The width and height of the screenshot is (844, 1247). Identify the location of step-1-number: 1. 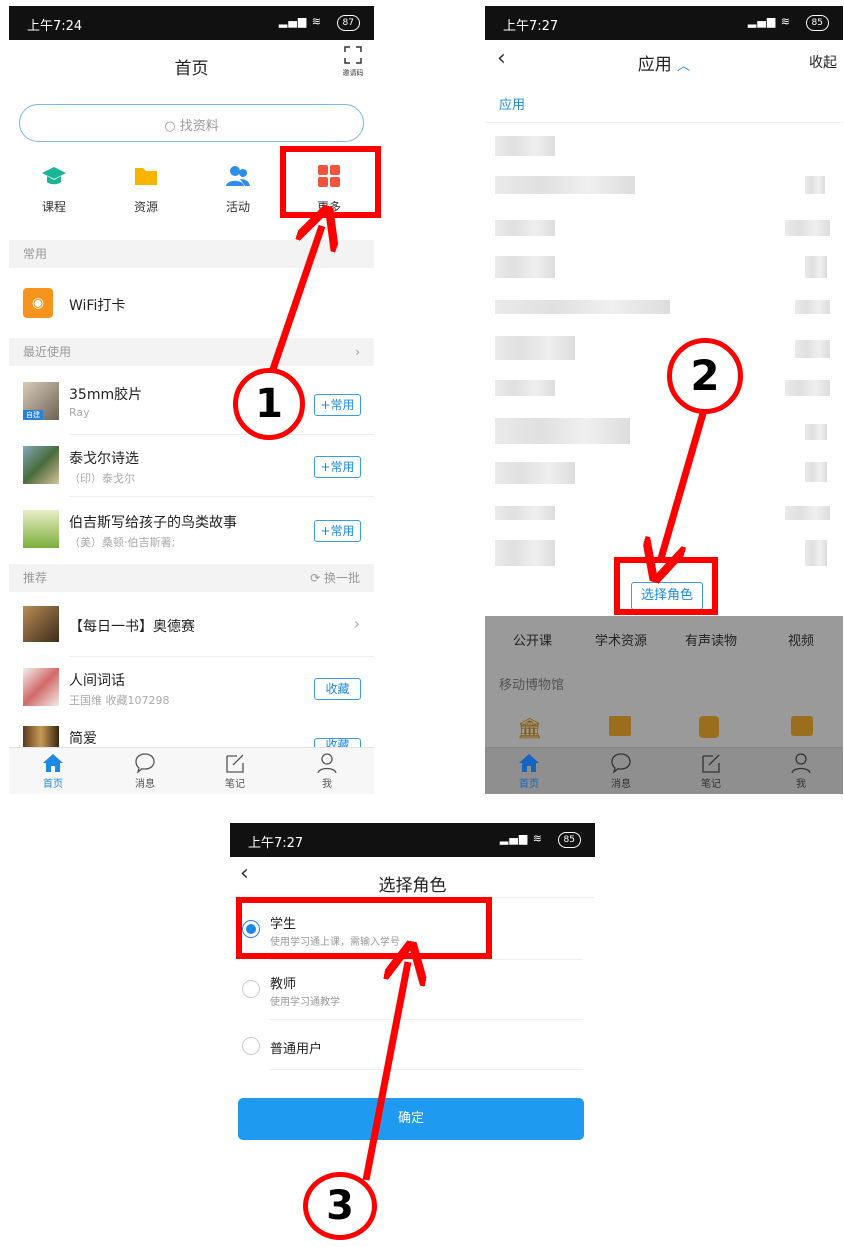
(269, 404).